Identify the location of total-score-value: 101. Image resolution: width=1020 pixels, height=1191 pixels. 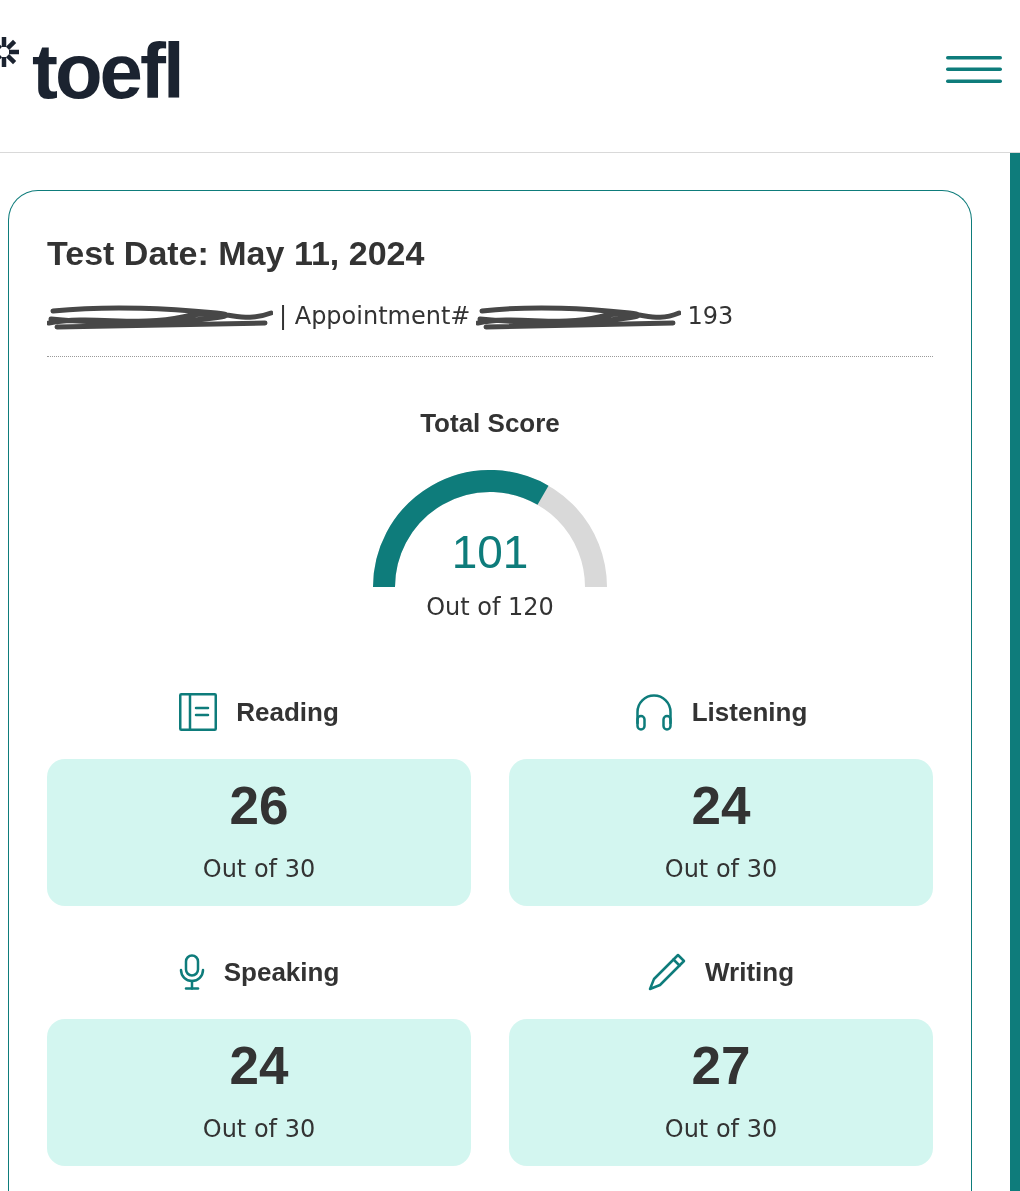
(490, 552).